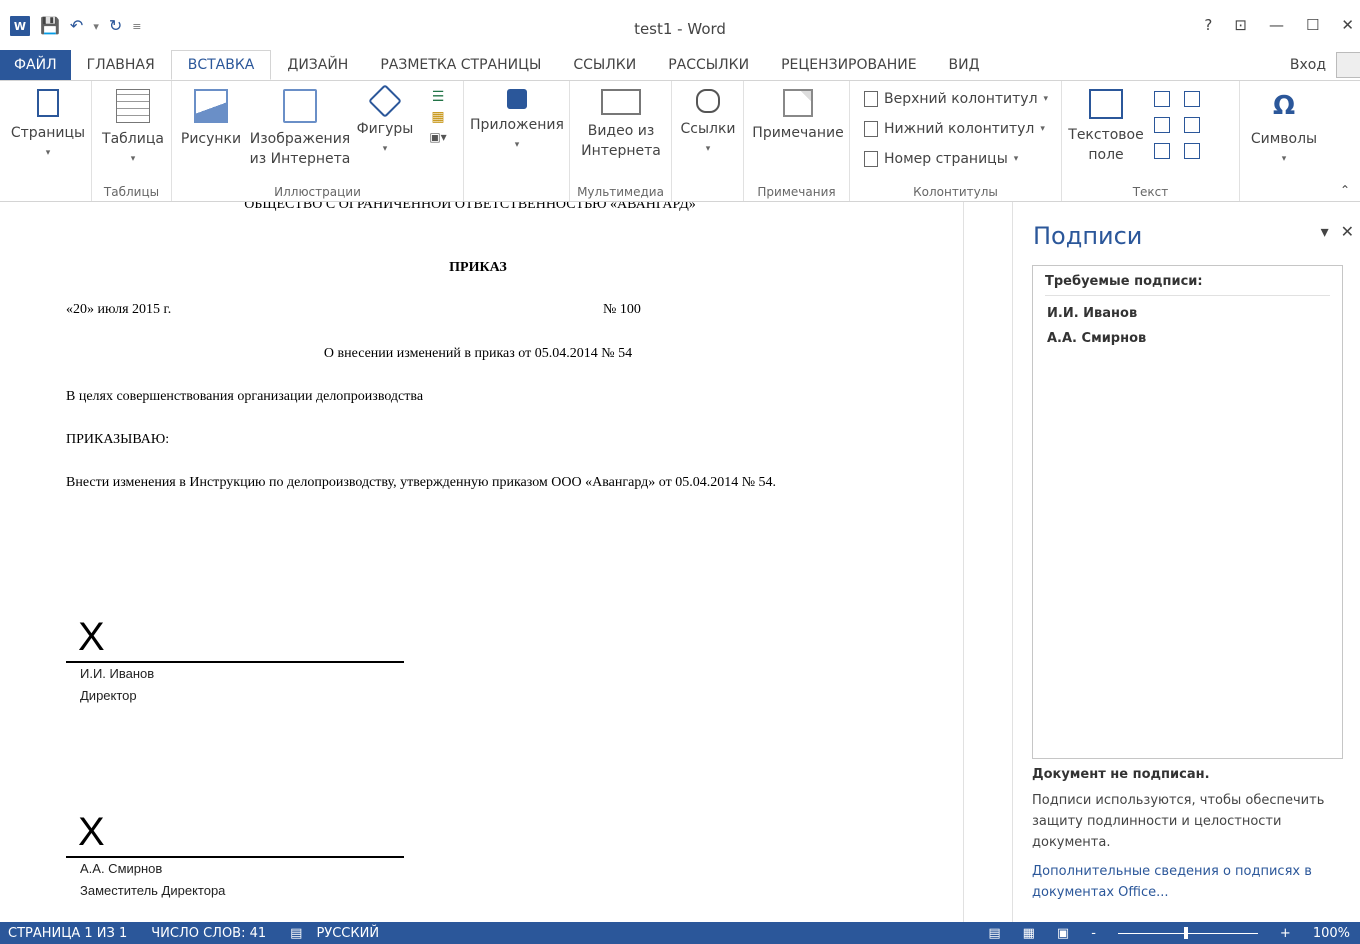 The width and height of the screenshot is (1360, 944). I want to click on tab-review: РЕЦЕНЗИРОВАНИЕ, so click(848, 65).